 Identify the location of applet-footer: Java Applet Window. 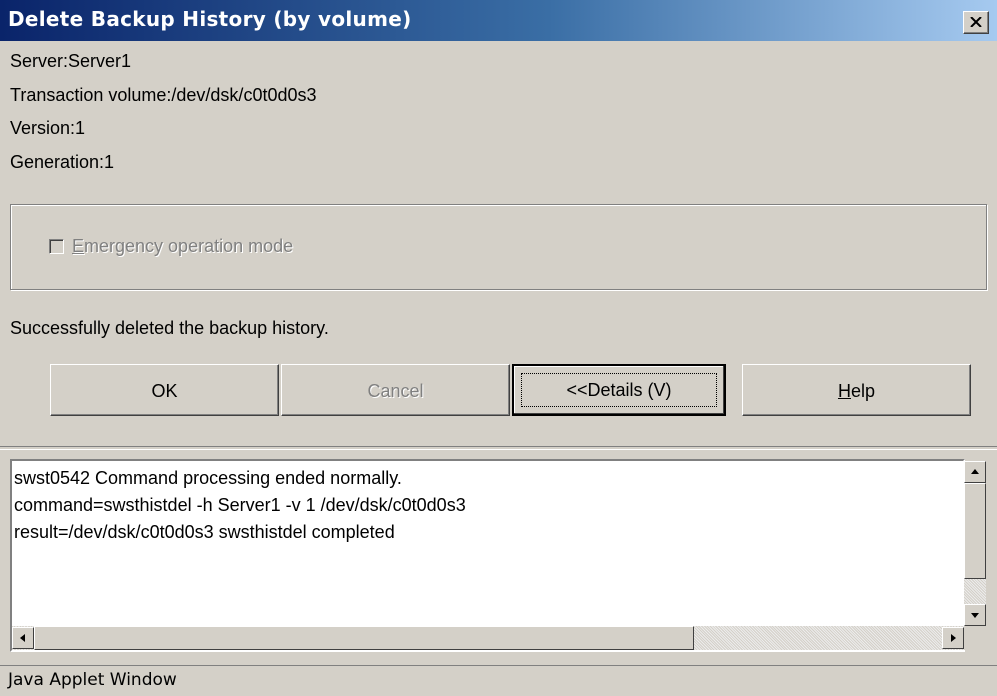
(498, 680).